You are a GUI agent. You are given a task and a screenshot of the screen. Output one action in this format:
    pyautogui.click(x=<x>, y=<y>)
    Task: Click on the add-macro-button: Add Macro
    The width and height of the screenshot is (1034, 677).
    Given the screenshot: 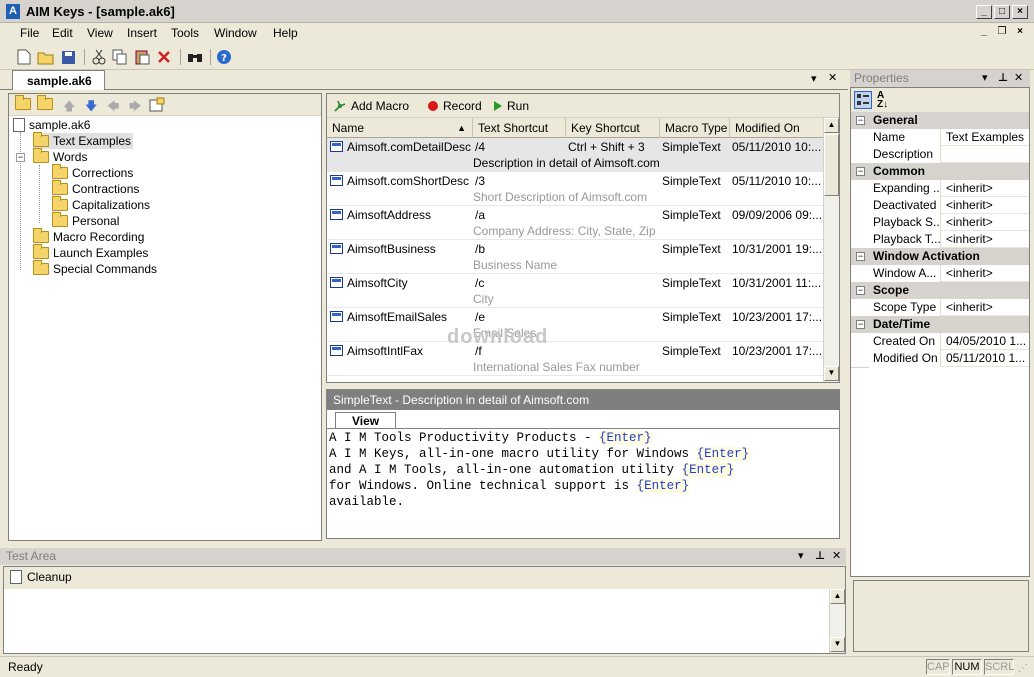 What is the action you would take?
    pyautogui.click(x=371, y=106)
    